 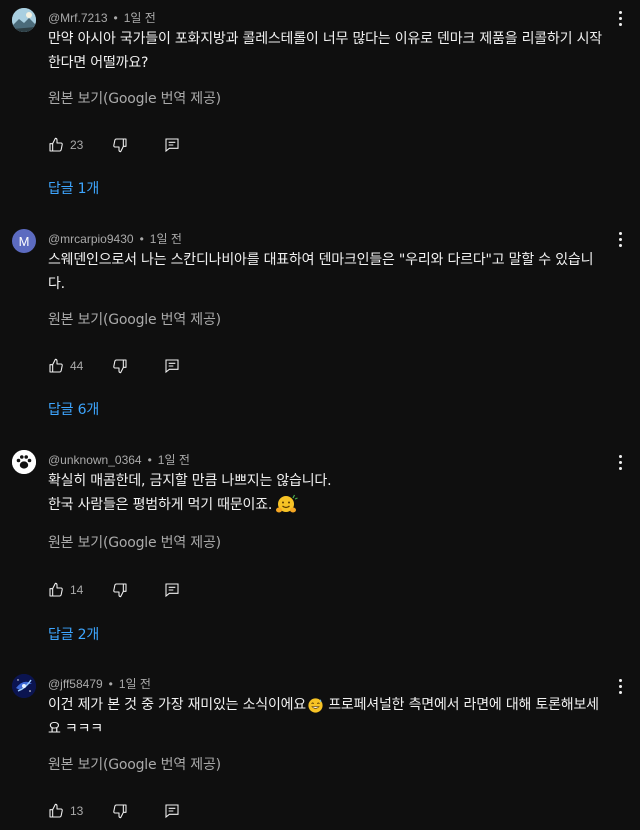 I want to click on action-bar: 13, so click(x=114, y=811).